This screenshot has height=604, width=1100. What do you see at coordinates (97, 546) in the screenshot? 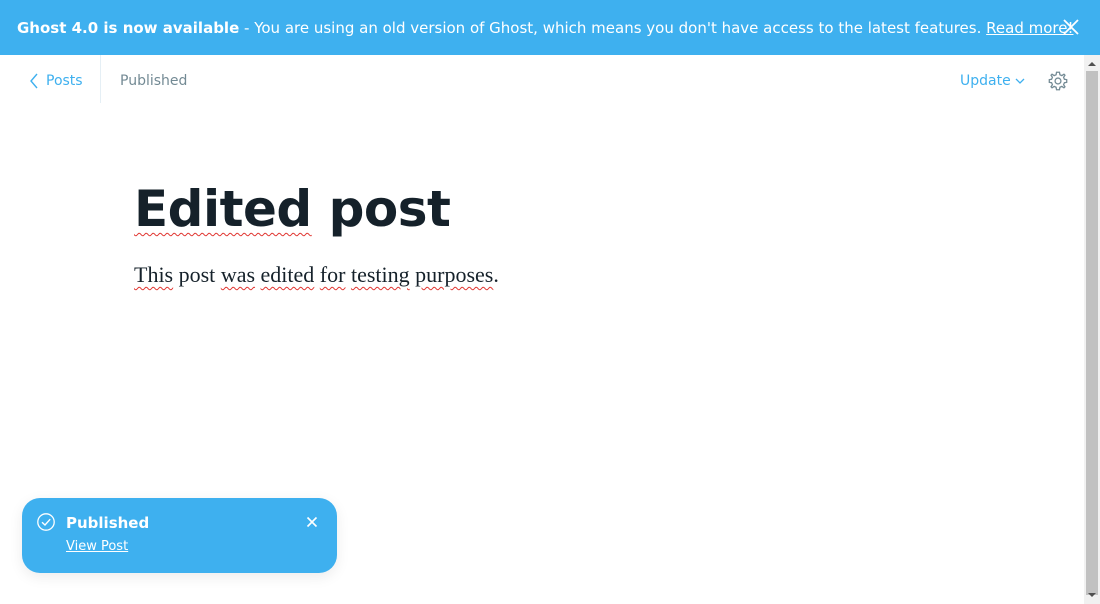
I see `view-post-link: View Post` at bounding box center [97, 546].